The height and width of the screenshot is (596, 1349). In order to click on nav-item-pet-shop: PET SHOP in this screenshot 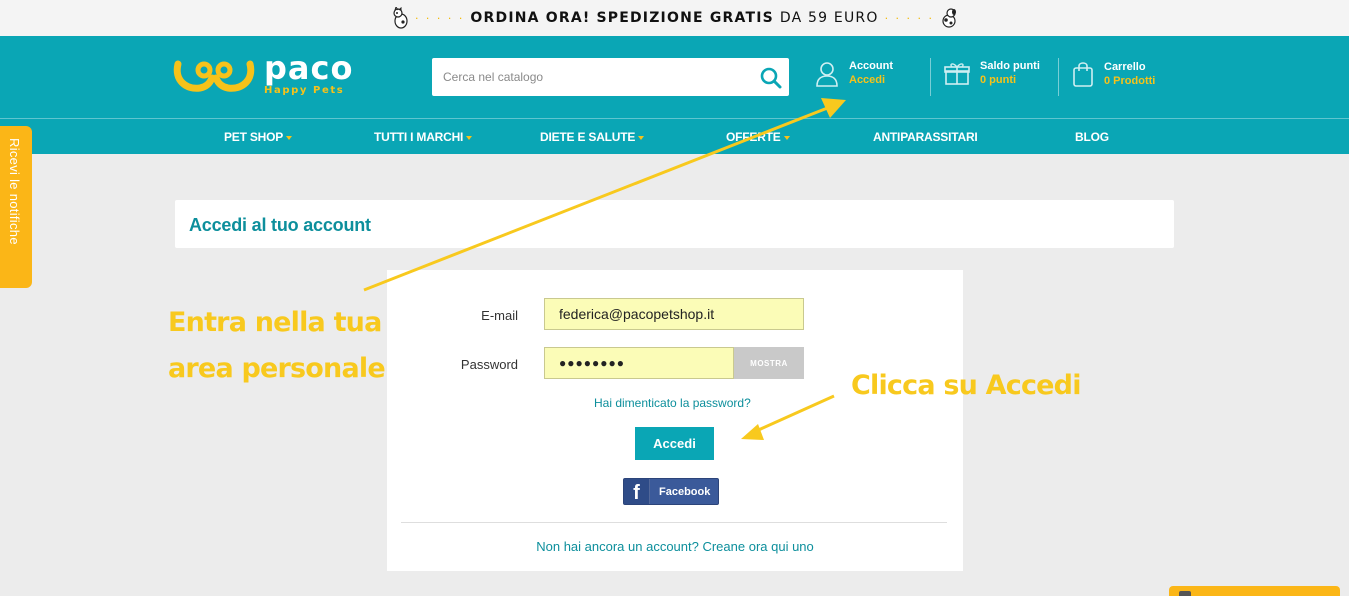, I will do `click(258, 137)`.